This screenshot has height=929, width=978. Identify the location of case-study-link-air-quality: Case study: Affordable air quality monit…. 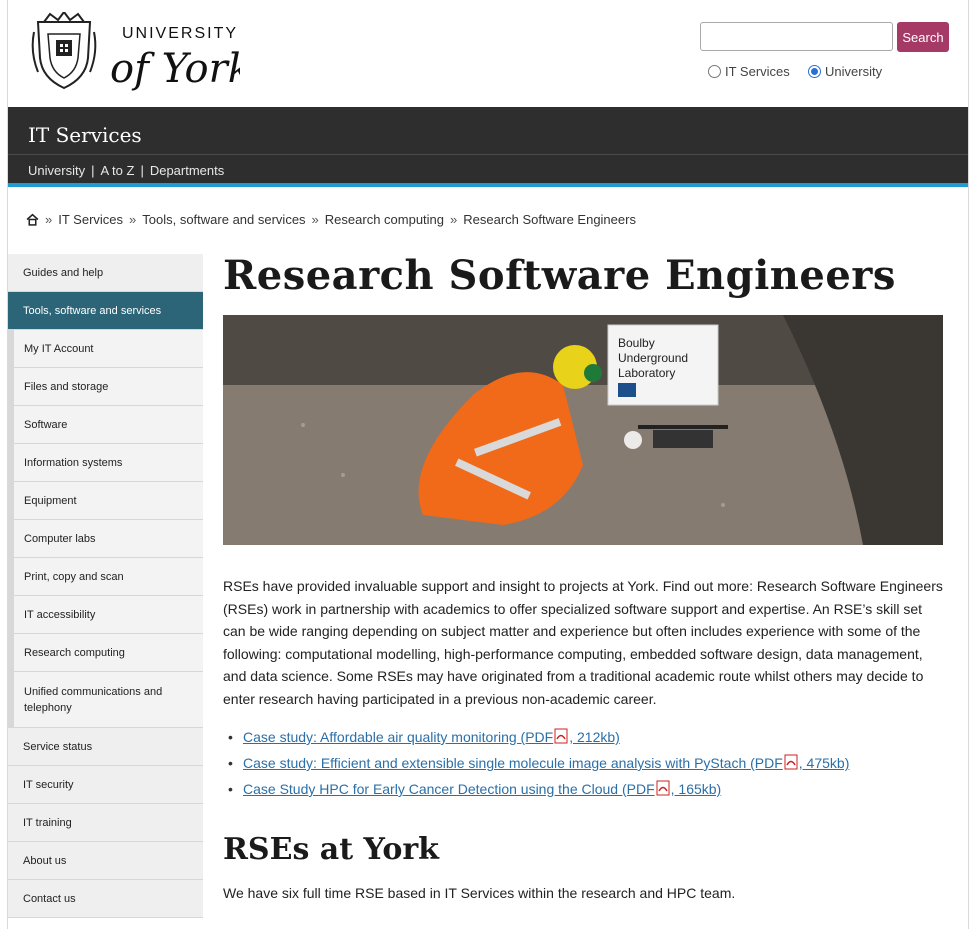
(431, 736).